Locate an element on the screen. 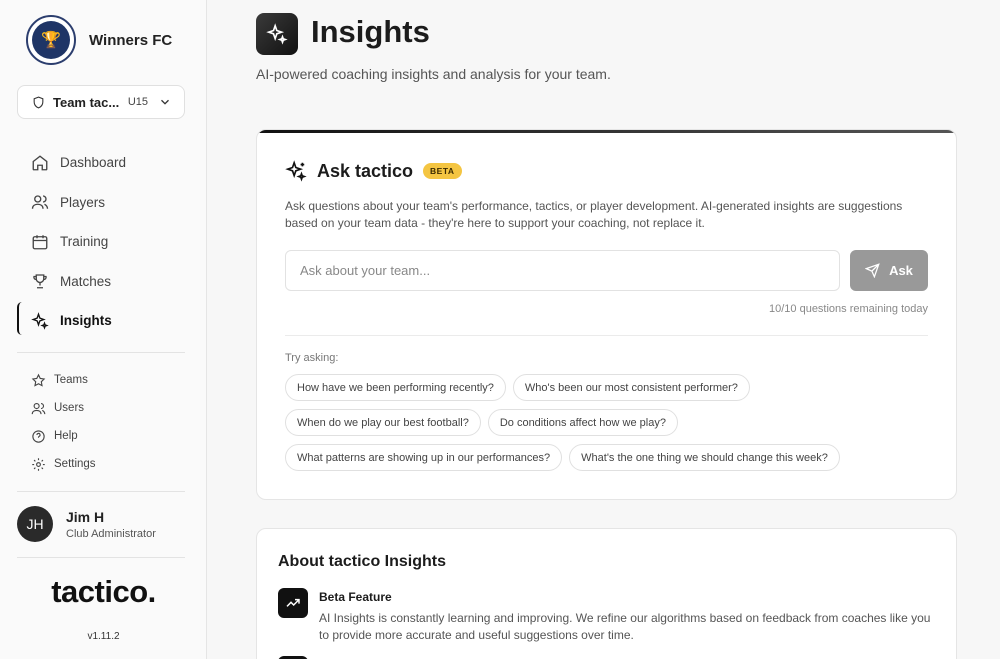 This screenshot has height=659, width=1000. club-name: Winners FC is located at coordinates (131, 40).